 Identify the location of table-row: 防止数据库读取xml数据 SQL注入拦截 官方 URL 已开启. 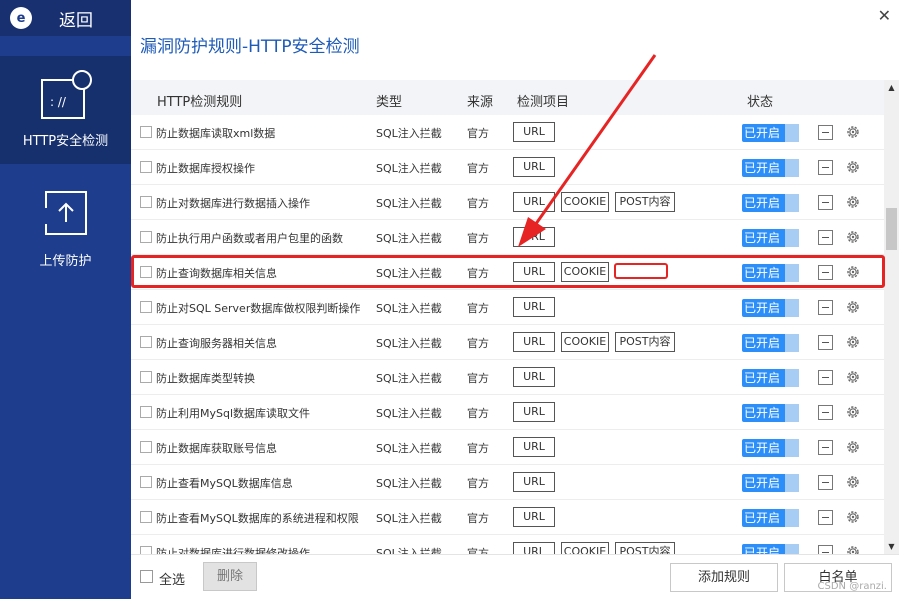
(507, 132).